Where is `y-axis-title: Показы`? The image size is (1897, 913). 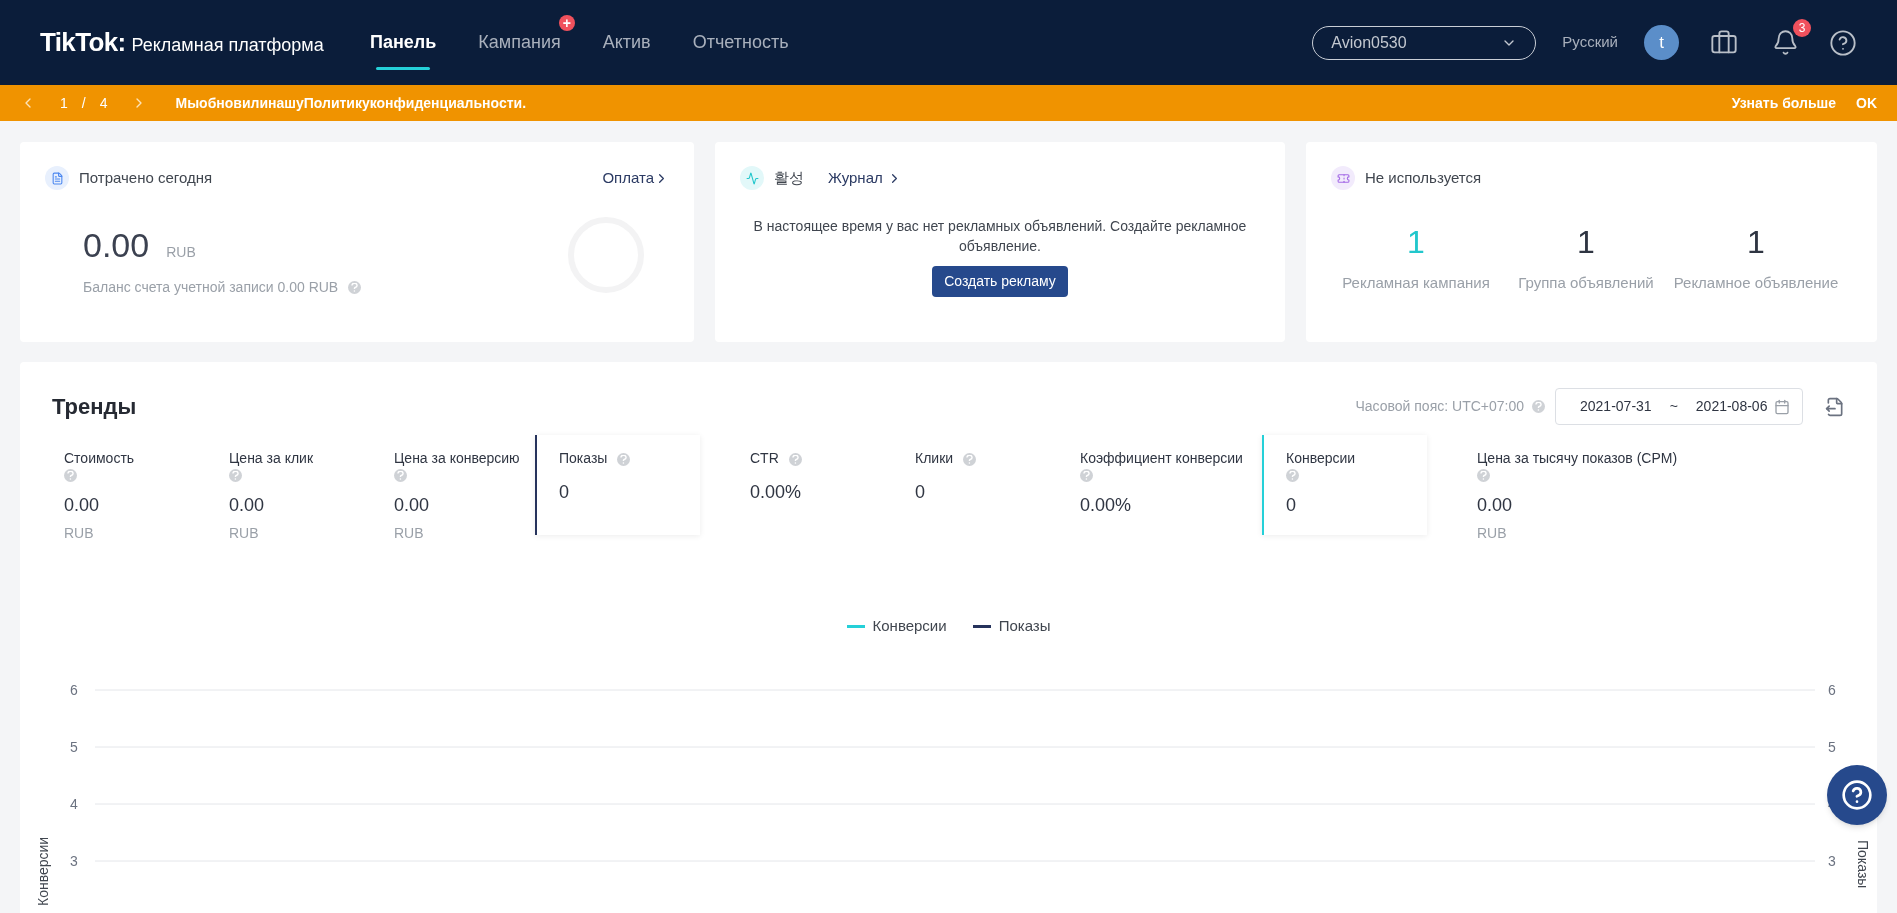
y-axis-title: Показы is located at coordinates (1863, 863).